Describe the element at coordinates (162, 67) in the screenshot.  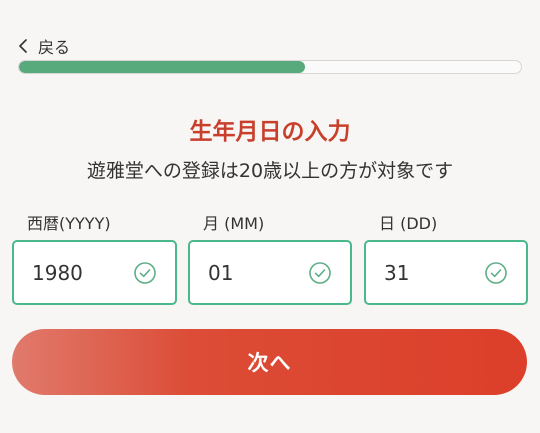
I see `progress-bar-fill` at that location.